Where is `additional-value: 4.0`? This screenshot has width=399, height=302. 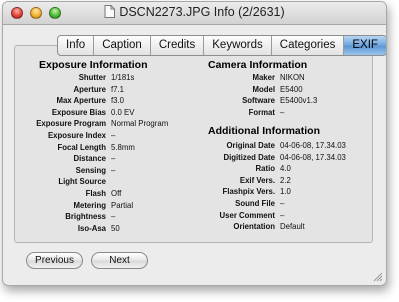
additional-value: 4.0 is located at coordinates (285, 169).